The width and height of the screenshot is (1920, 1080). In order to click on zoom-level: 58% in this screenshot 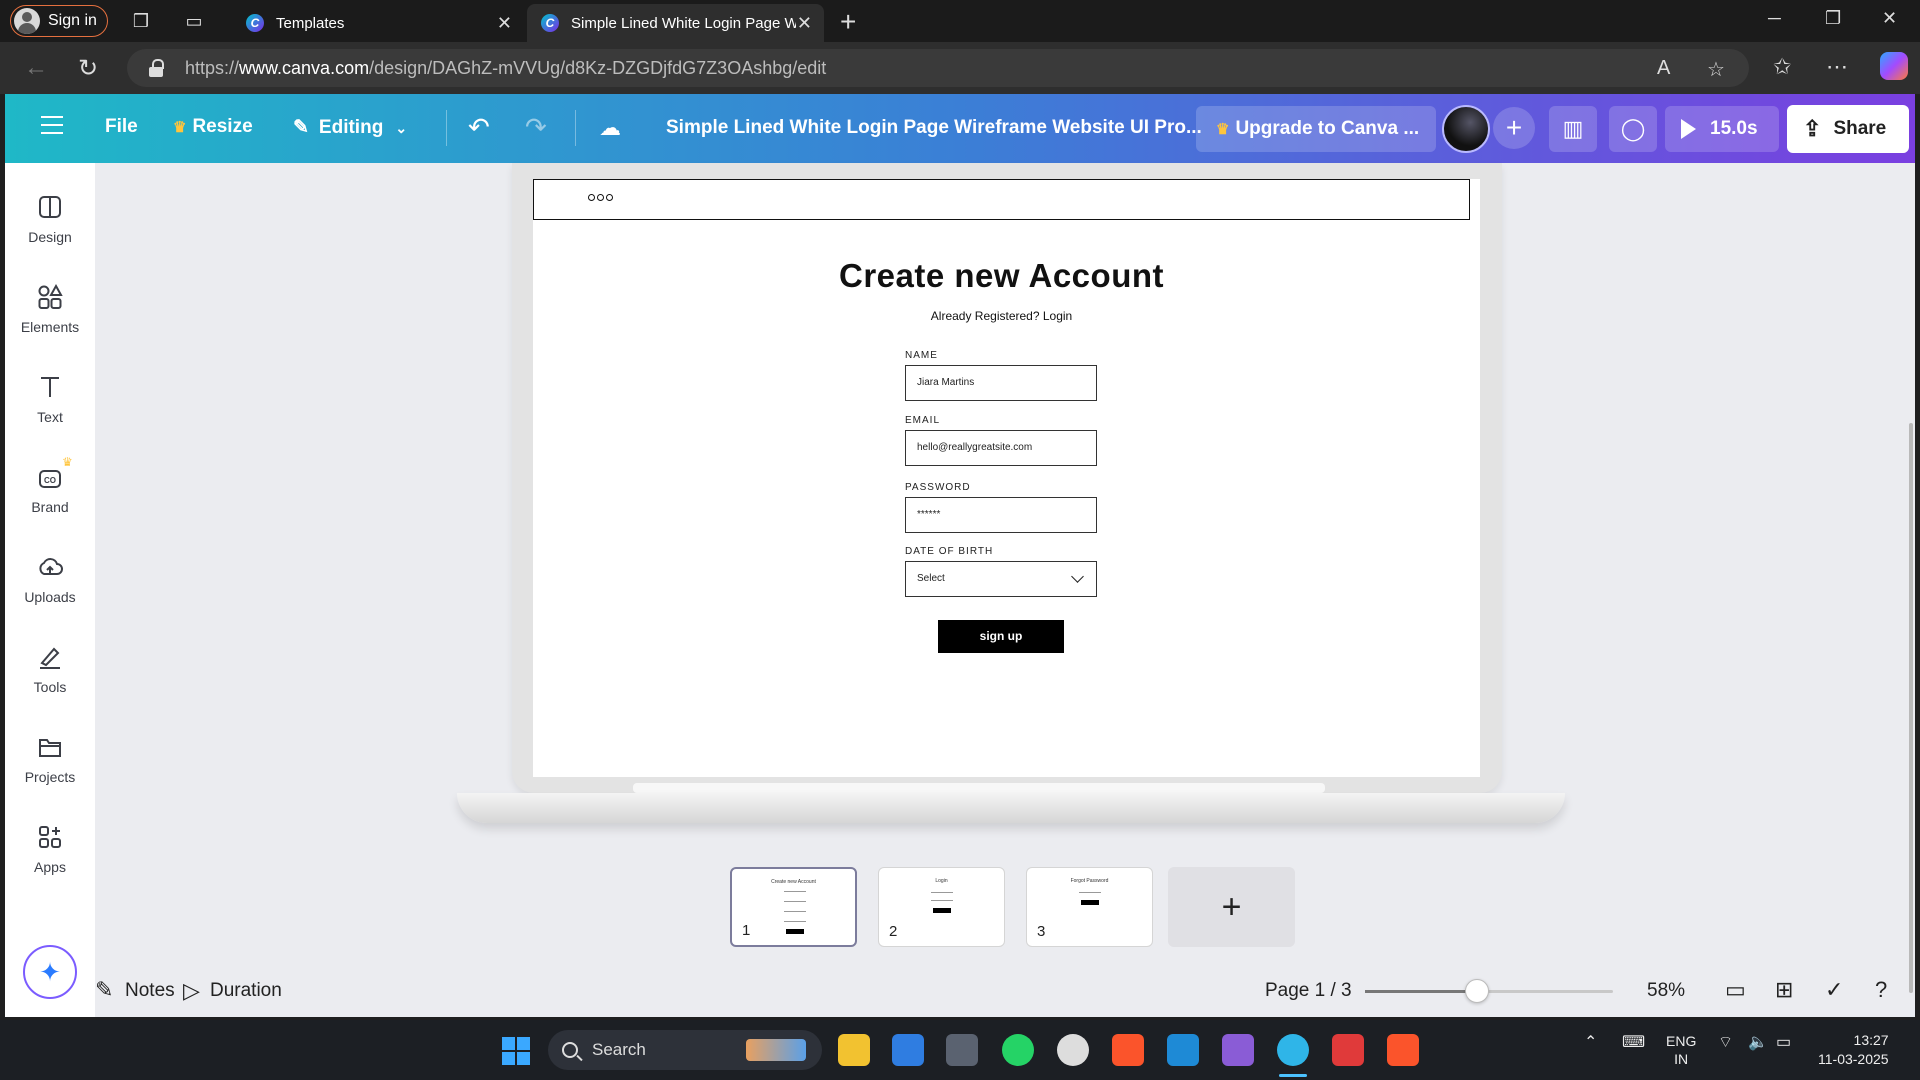, I will do `click(1666, 991)`.